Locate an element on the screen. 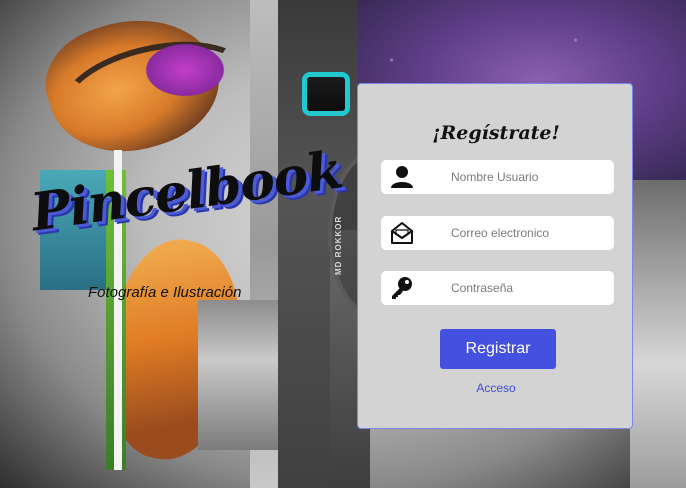  password-field is located at coordinates (497, 288).